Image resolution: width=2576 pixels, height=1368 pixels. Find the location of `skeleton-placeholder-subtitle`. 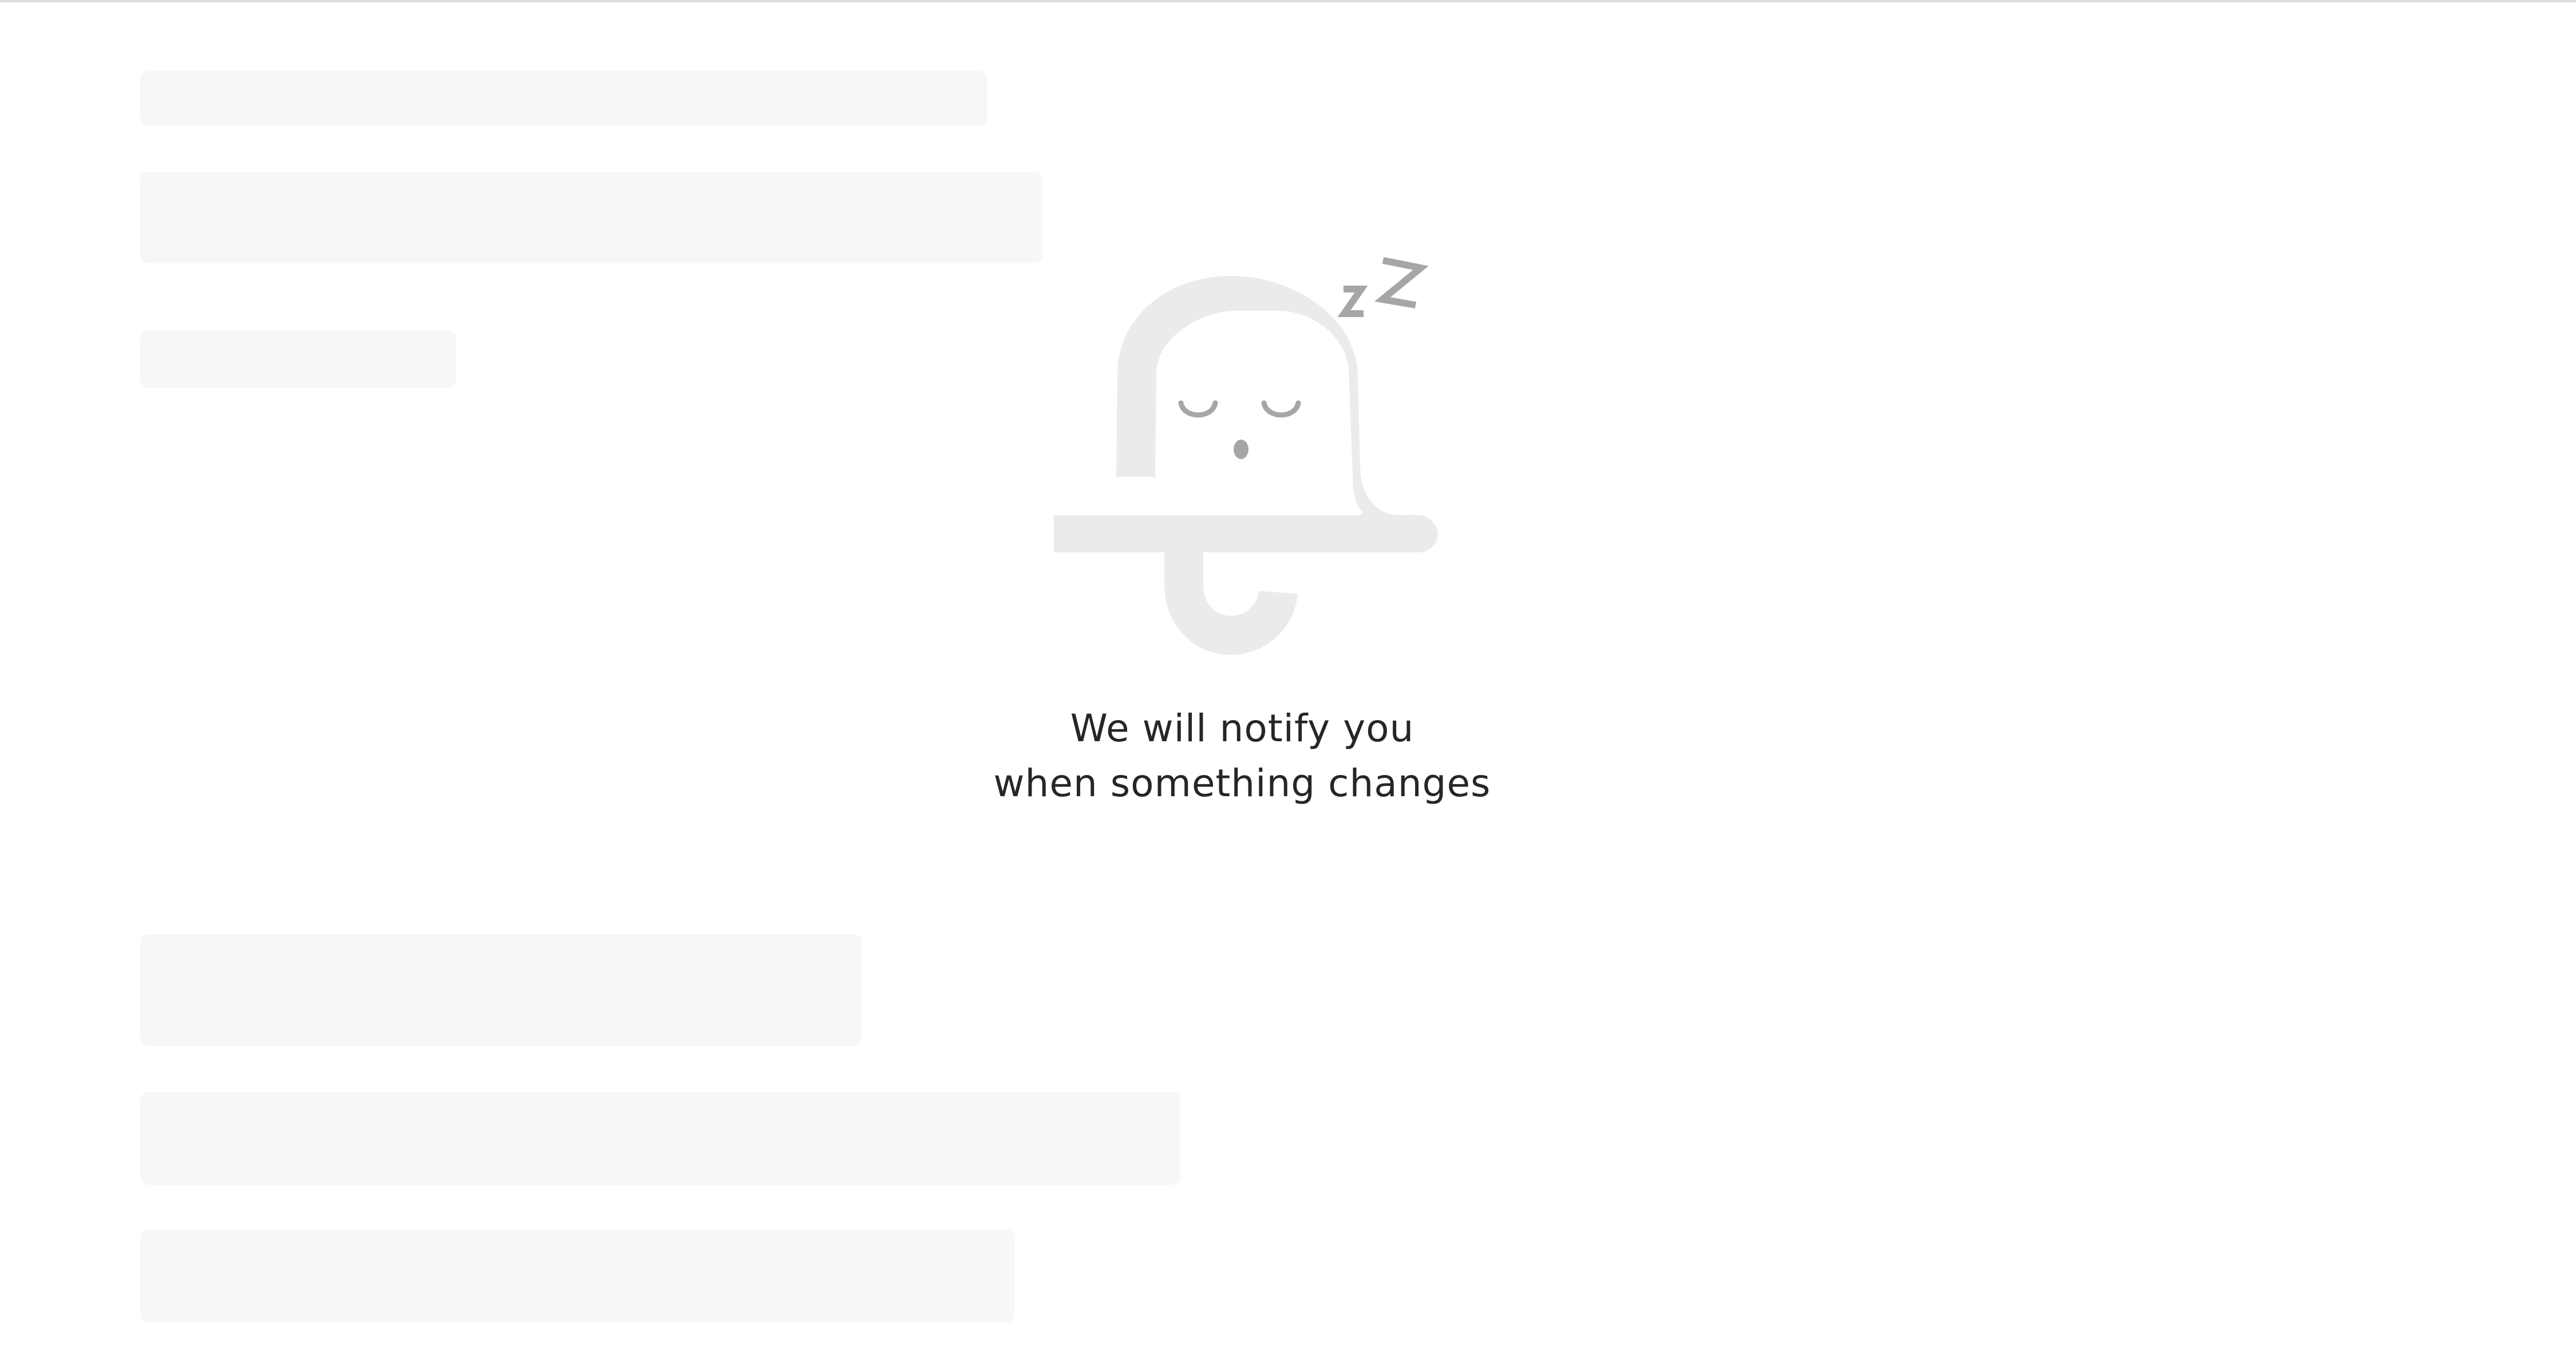

skeleton-placeholder-subtitle is located at coordinates (591, 217).